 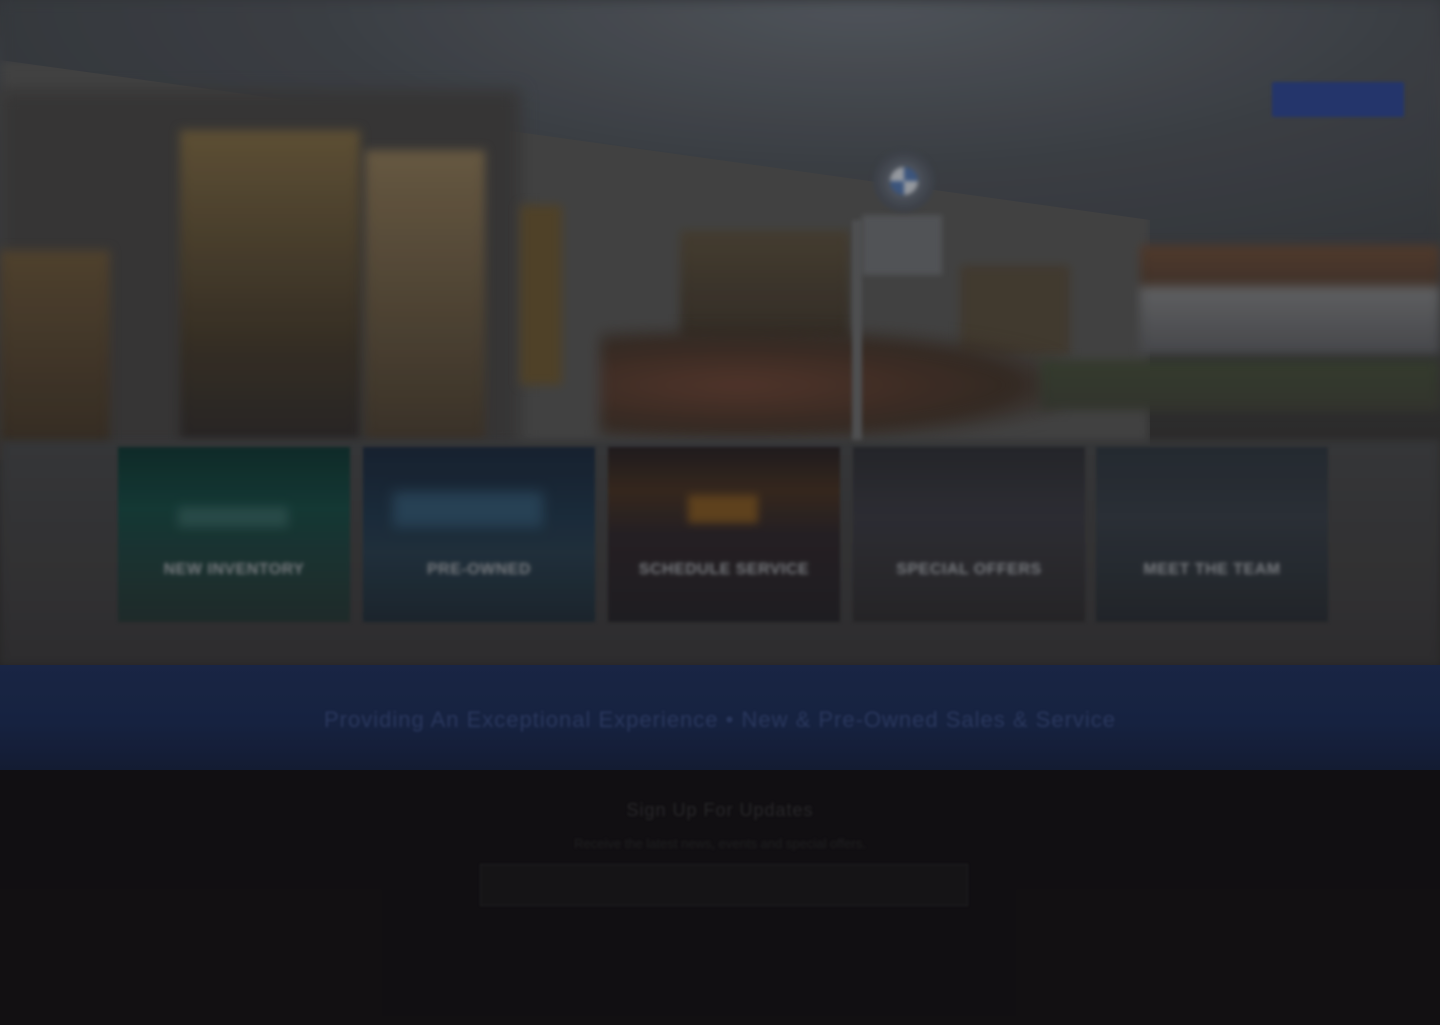 I want to click on feature-card-meet-the-team: Meet the Team, so click(x=1212, y=534).